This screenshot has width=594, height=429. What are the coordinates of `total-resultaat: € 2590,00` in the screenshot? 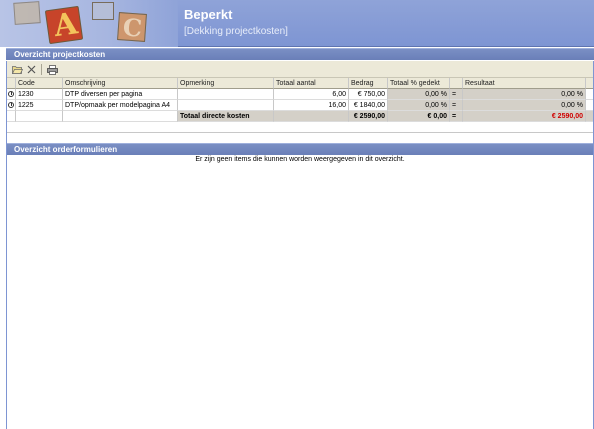 It's located at (524, 116).